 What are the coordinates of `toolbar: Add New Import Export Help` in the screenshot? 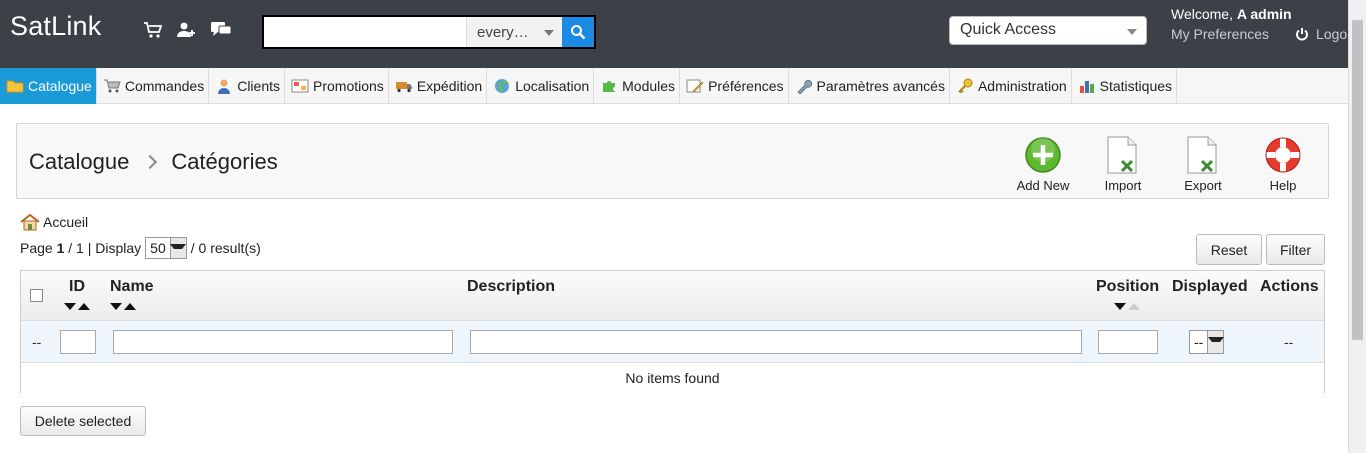 It's located at (1163, 163).